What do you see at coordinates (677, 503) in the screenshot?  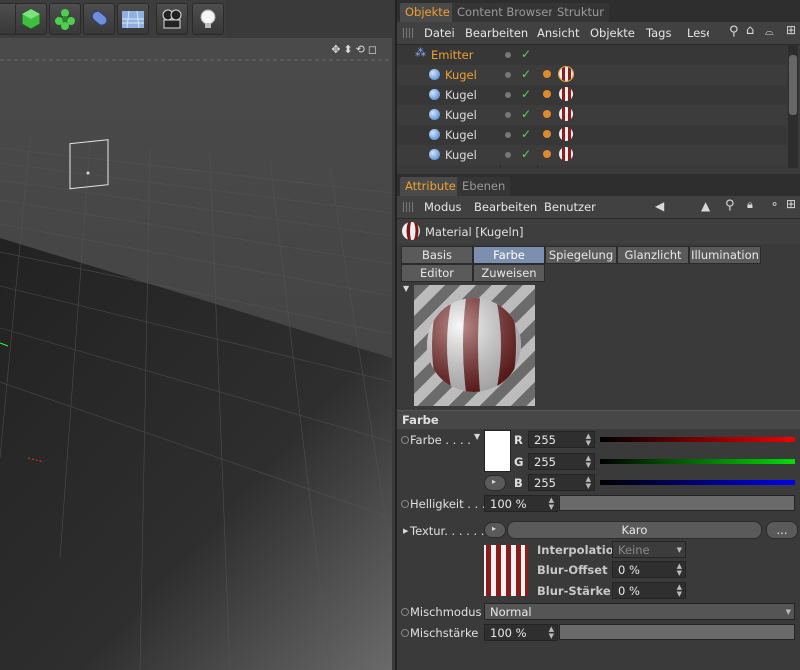 I see `brightness-slider` at bounding box center [677, 503].